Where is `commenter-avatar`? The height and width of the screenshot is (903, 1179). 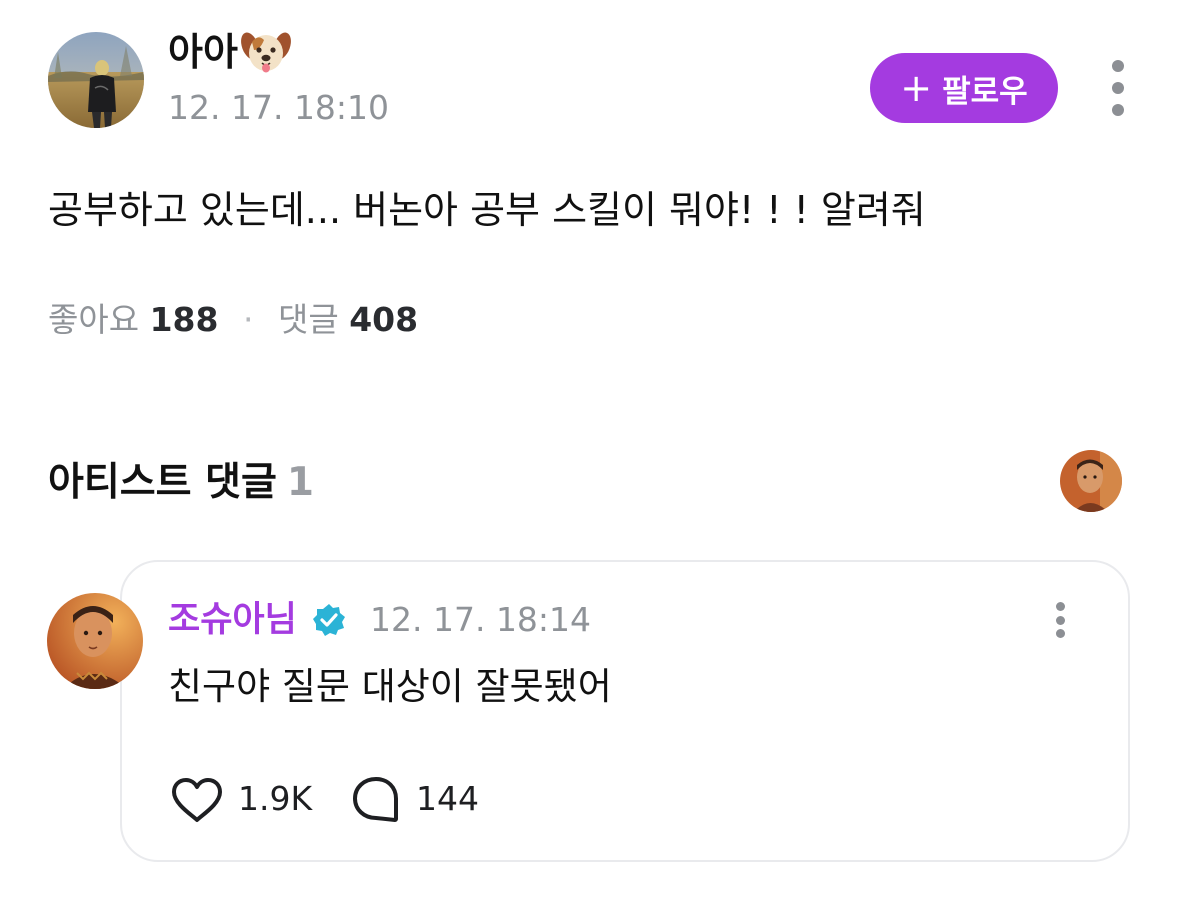
commenter-avatar is located at coordinates (95, 641).